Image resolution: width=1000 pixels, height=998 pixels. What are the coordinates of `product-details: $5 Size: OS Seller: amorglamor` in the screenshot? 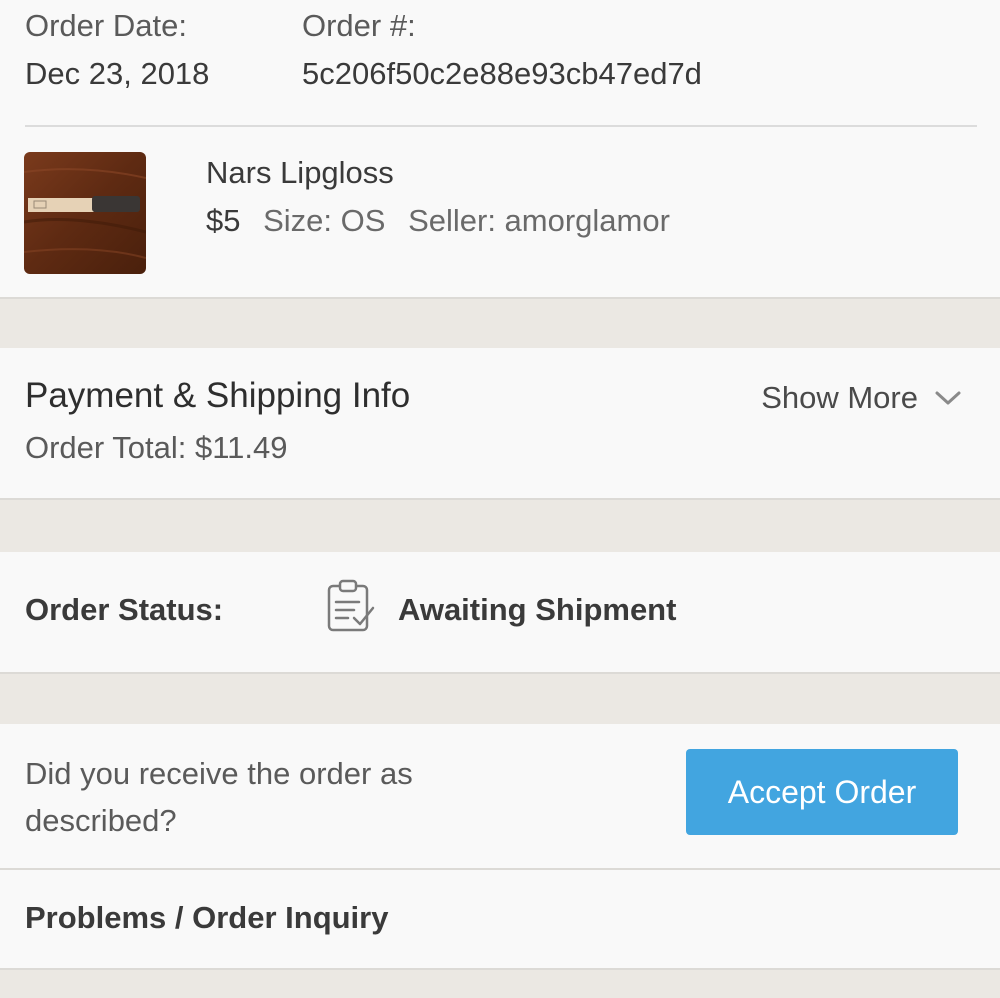 It's located at (438, 221).